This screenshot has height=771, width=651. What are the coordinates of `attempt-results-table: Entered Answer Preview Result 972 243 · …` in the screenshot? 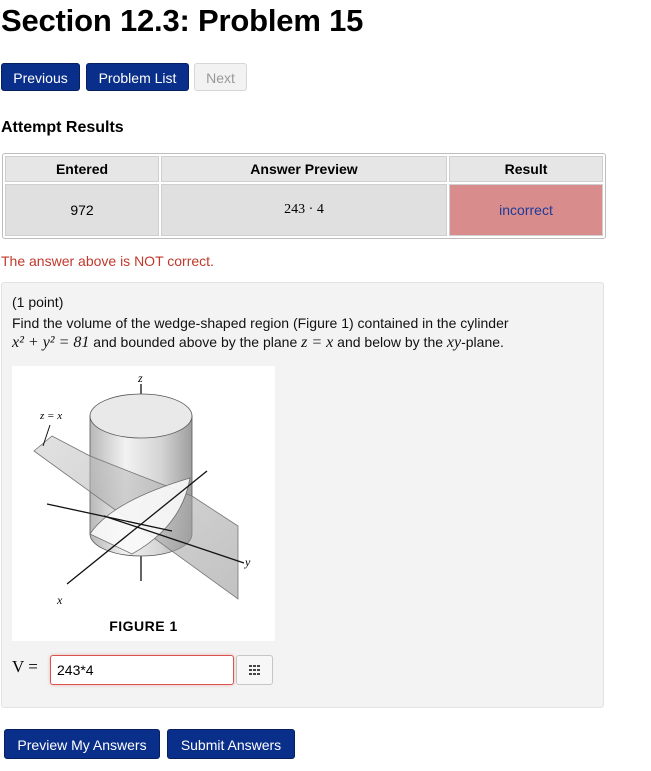 It's located at (304, 196).